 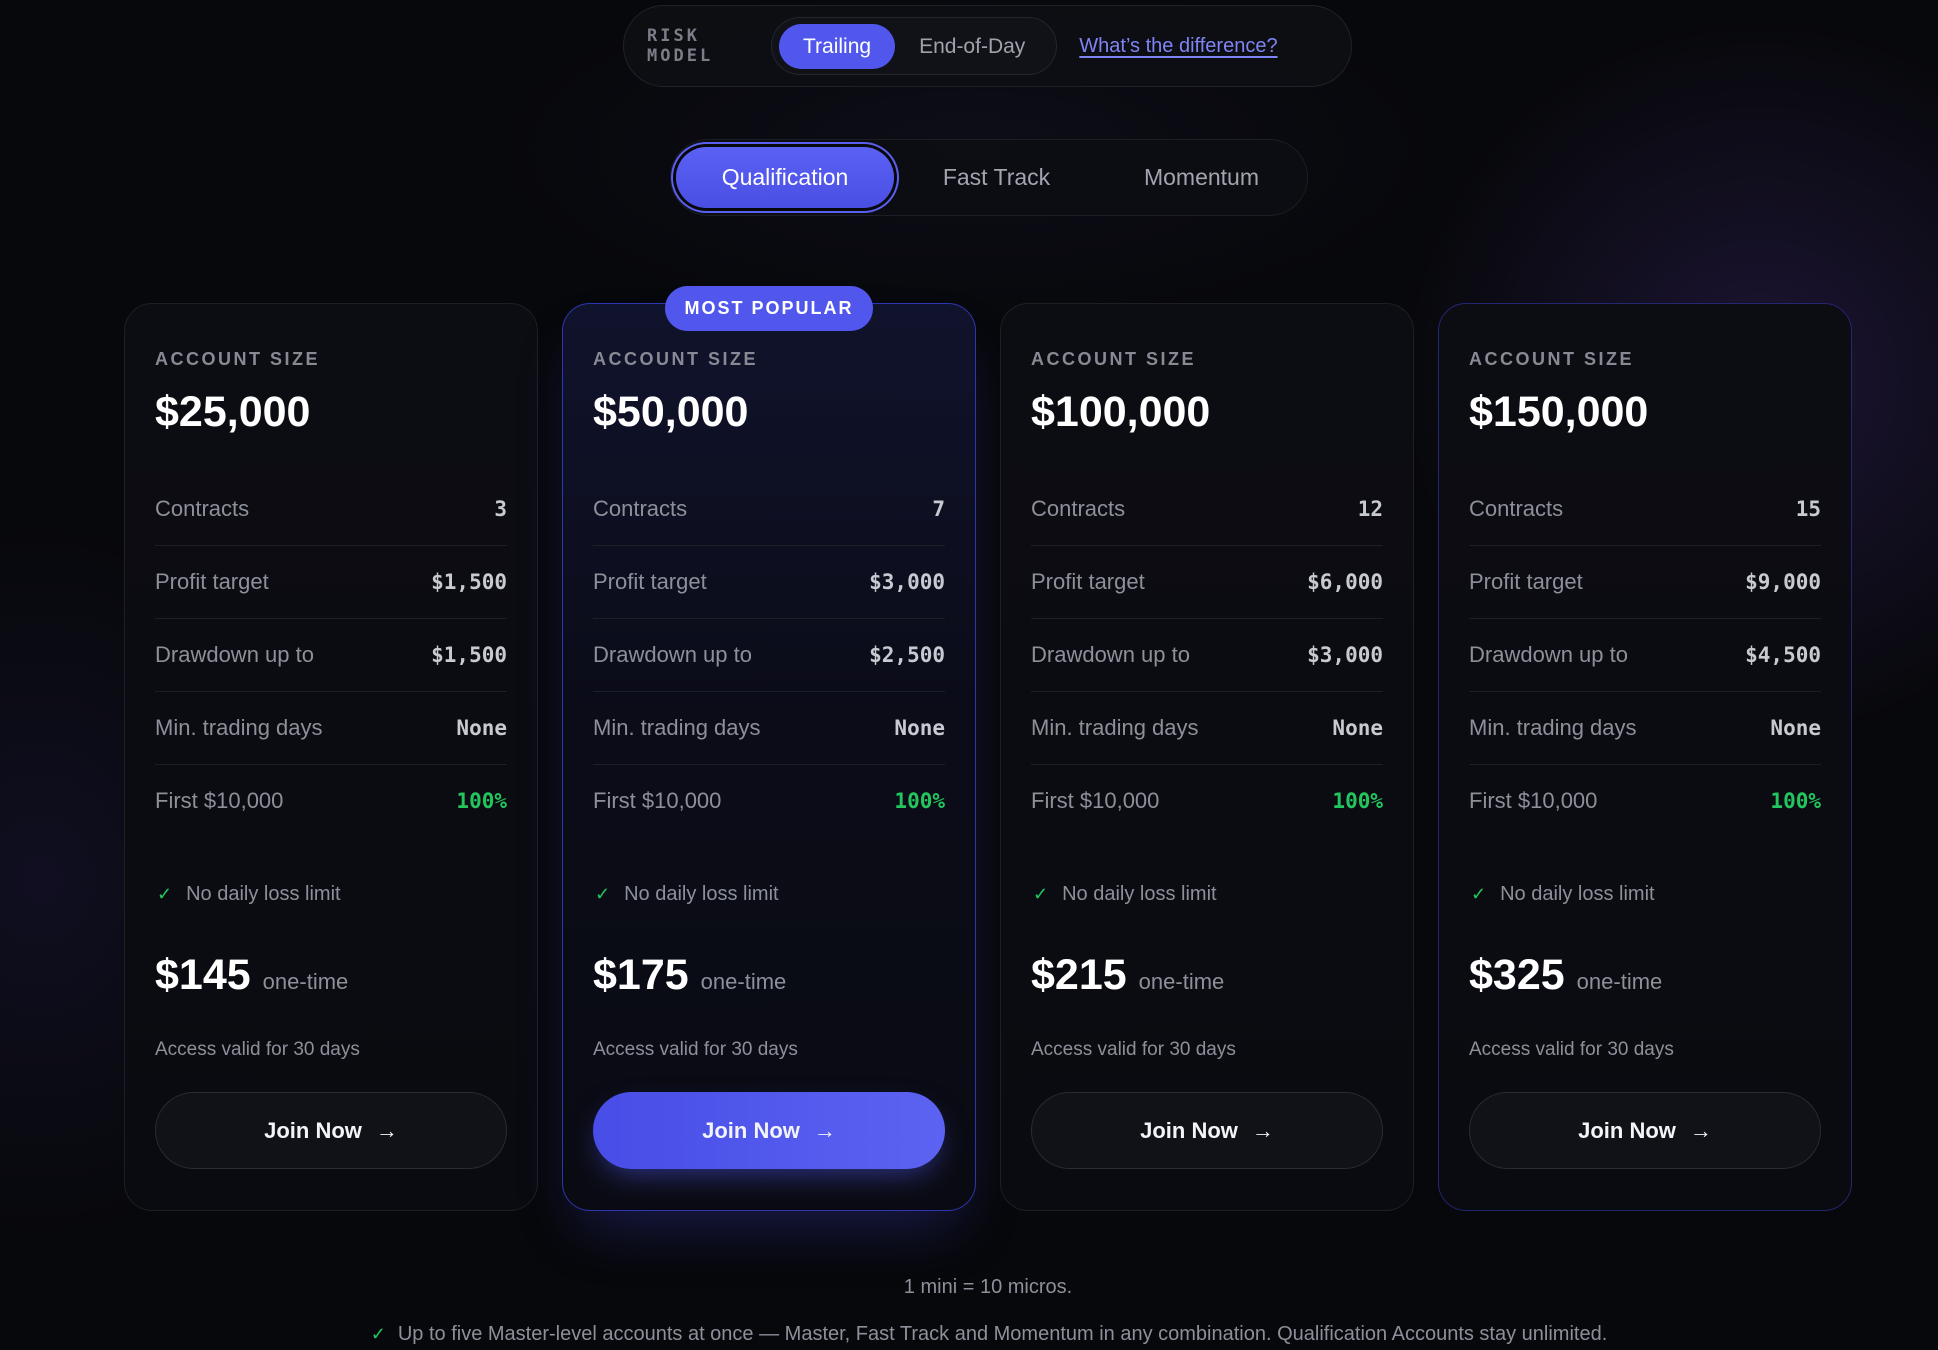 I want to click on plan-row-profit-target: Profit target $6,000, so click(x=1207, y=582).